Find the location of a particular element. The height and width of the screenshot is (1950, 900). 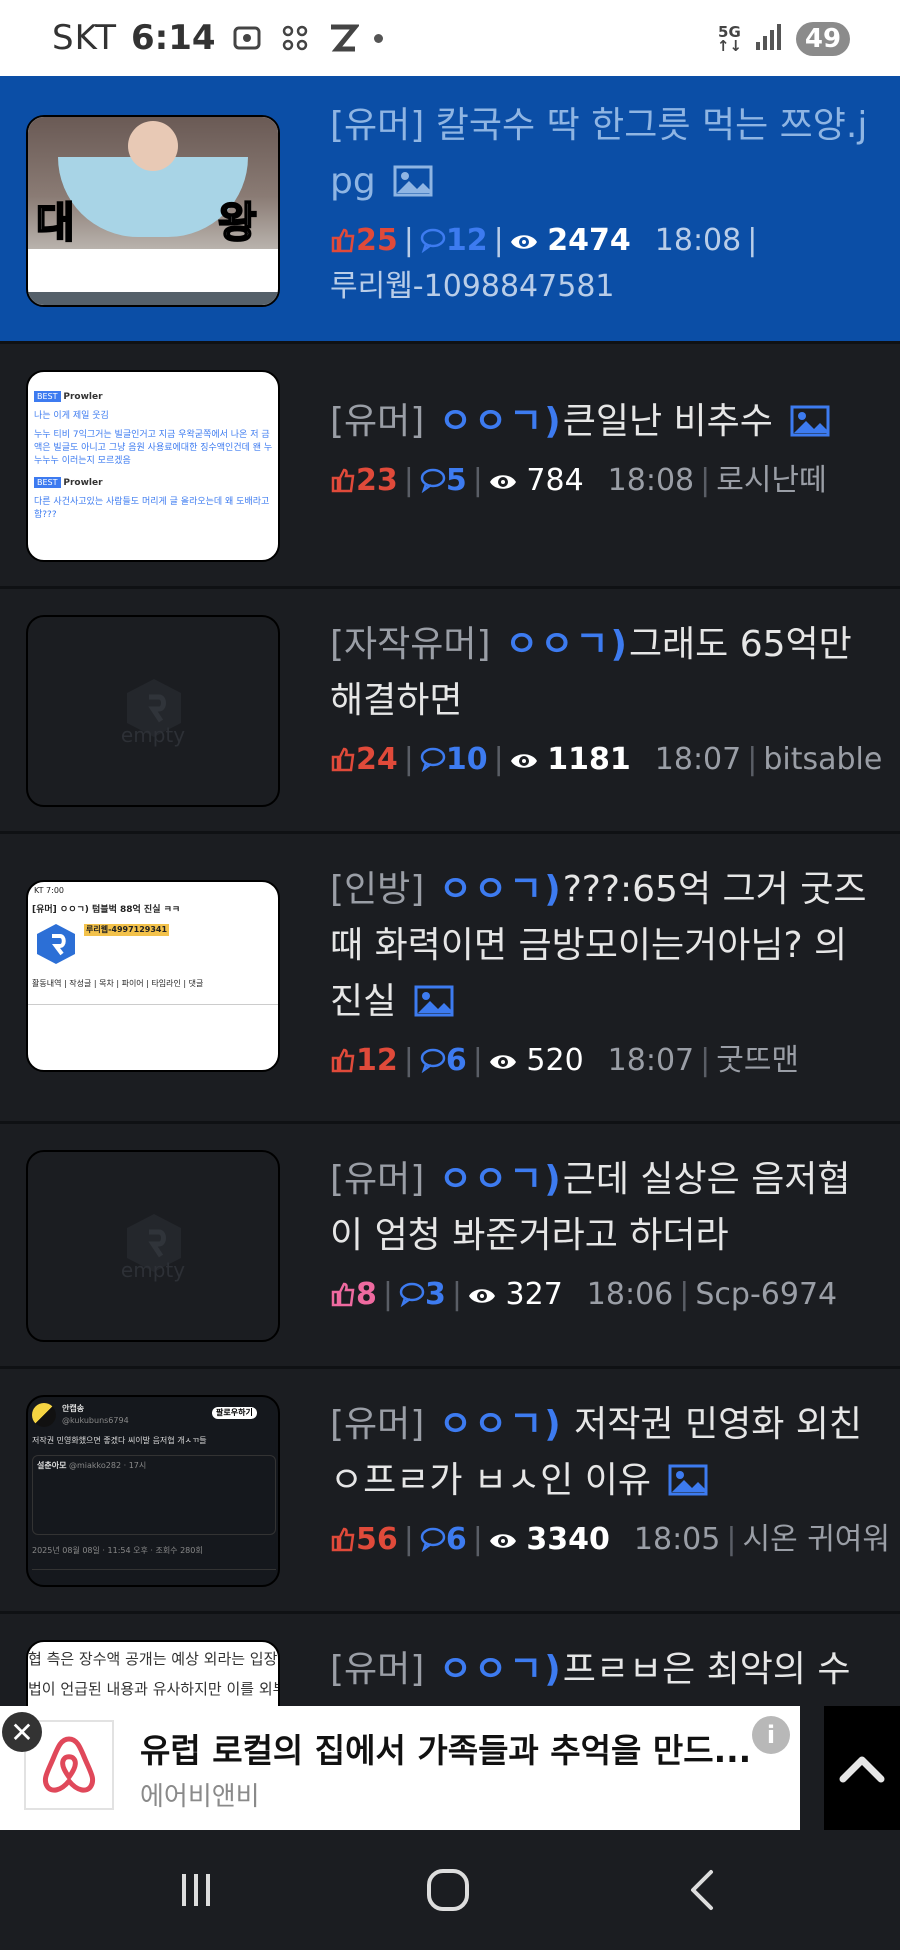

notification-dot-icon is located at coordinates (378, 38).